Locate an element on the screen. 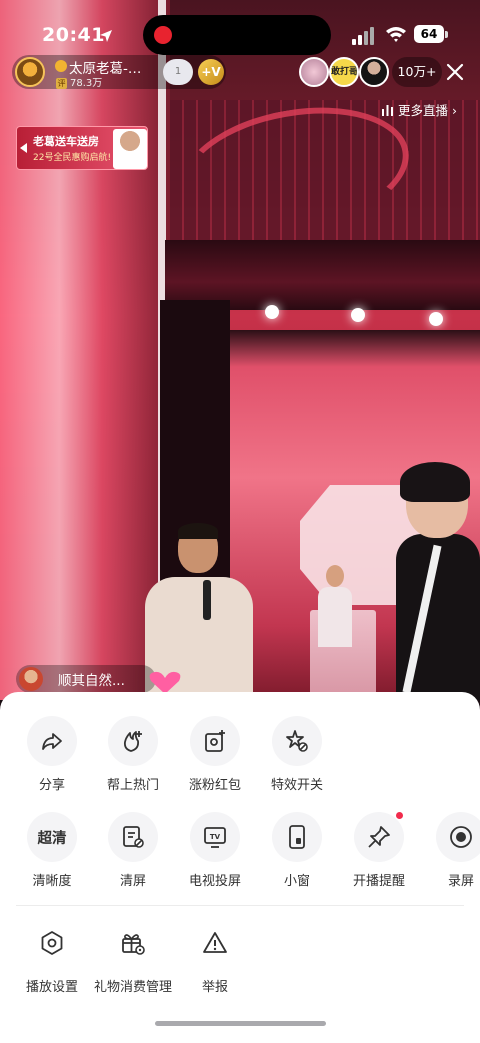 Image resolution: width=480 pixels, height=1043 pixels. wifi-icon is located at coordinates (396, 34).